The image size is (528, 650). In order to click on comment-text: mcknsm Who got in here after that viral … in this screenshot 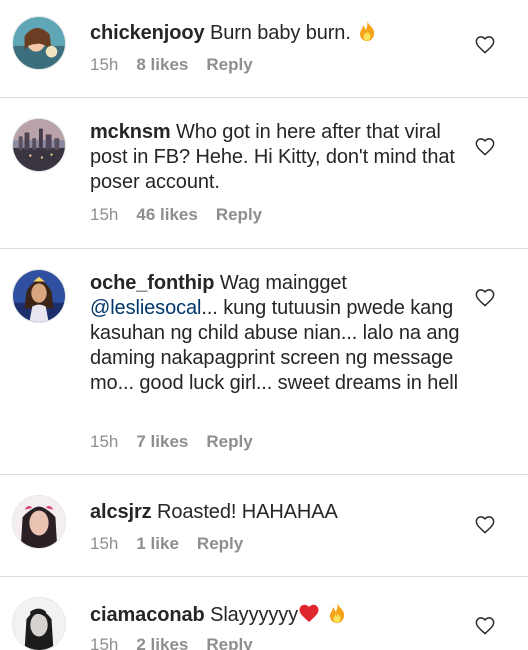, I will do `click(282, 157)`.